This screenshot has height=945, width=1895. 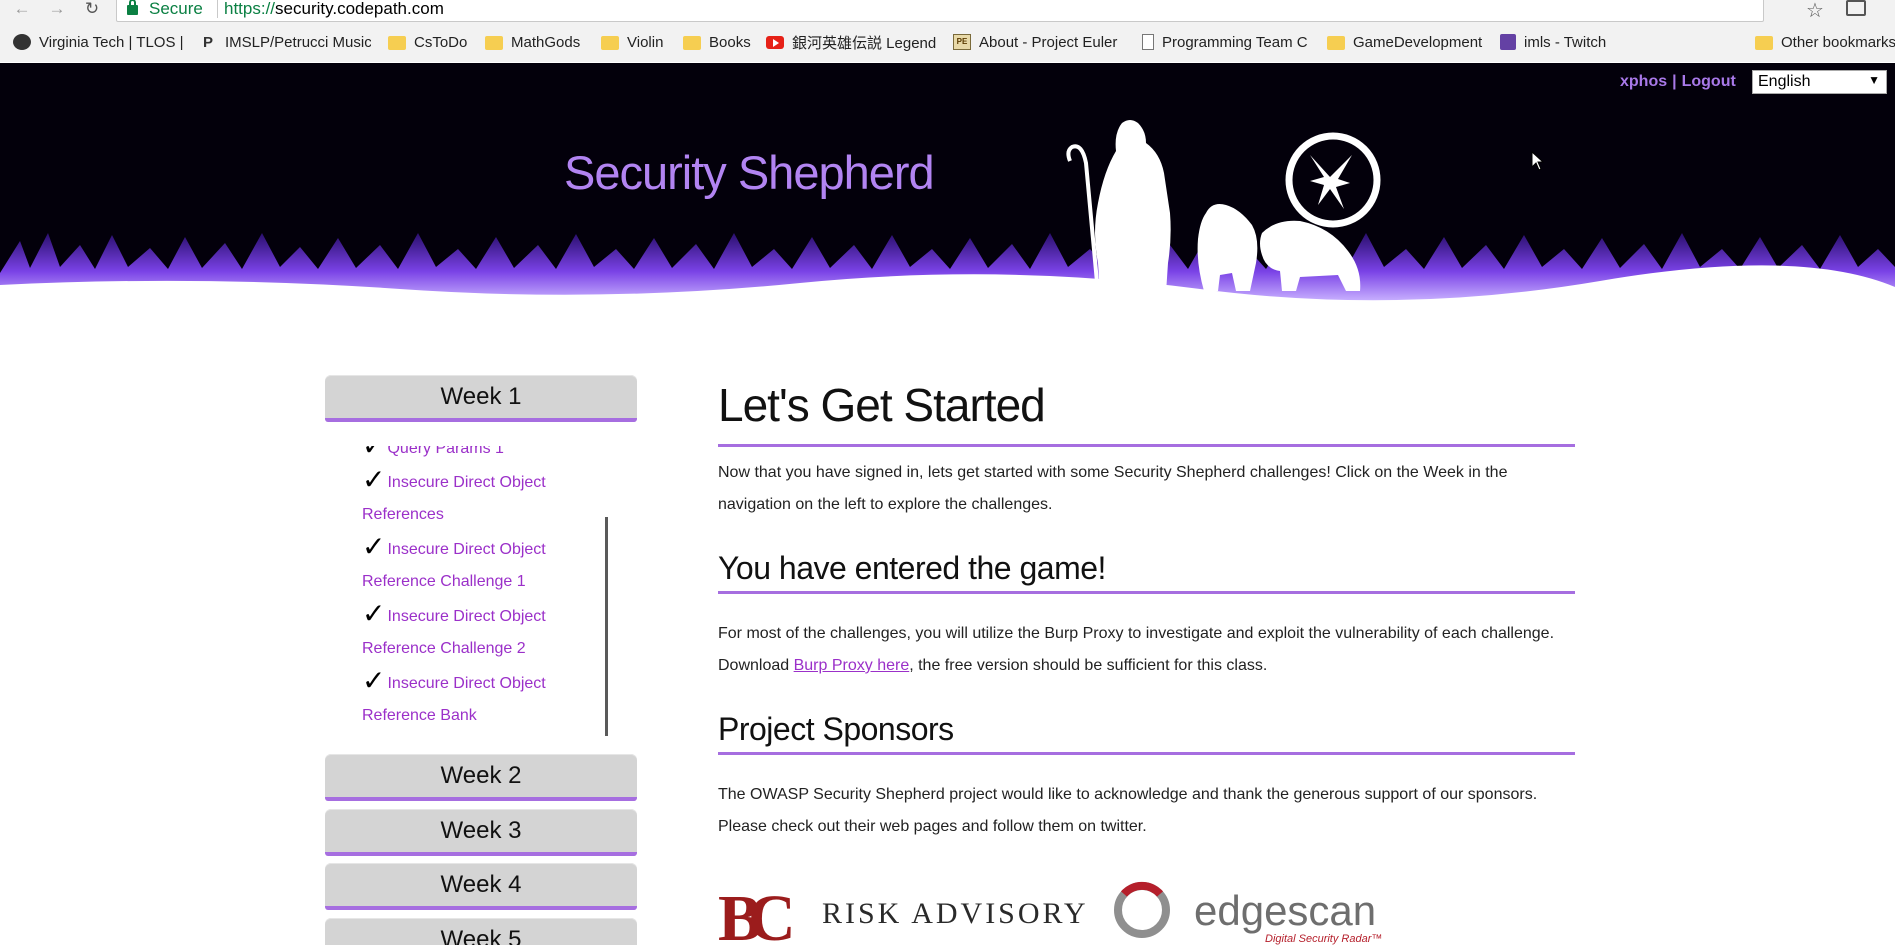 I want to click on bookmark-legend: 銀河英雄伝説 Legend, so click(x=852, y=42).